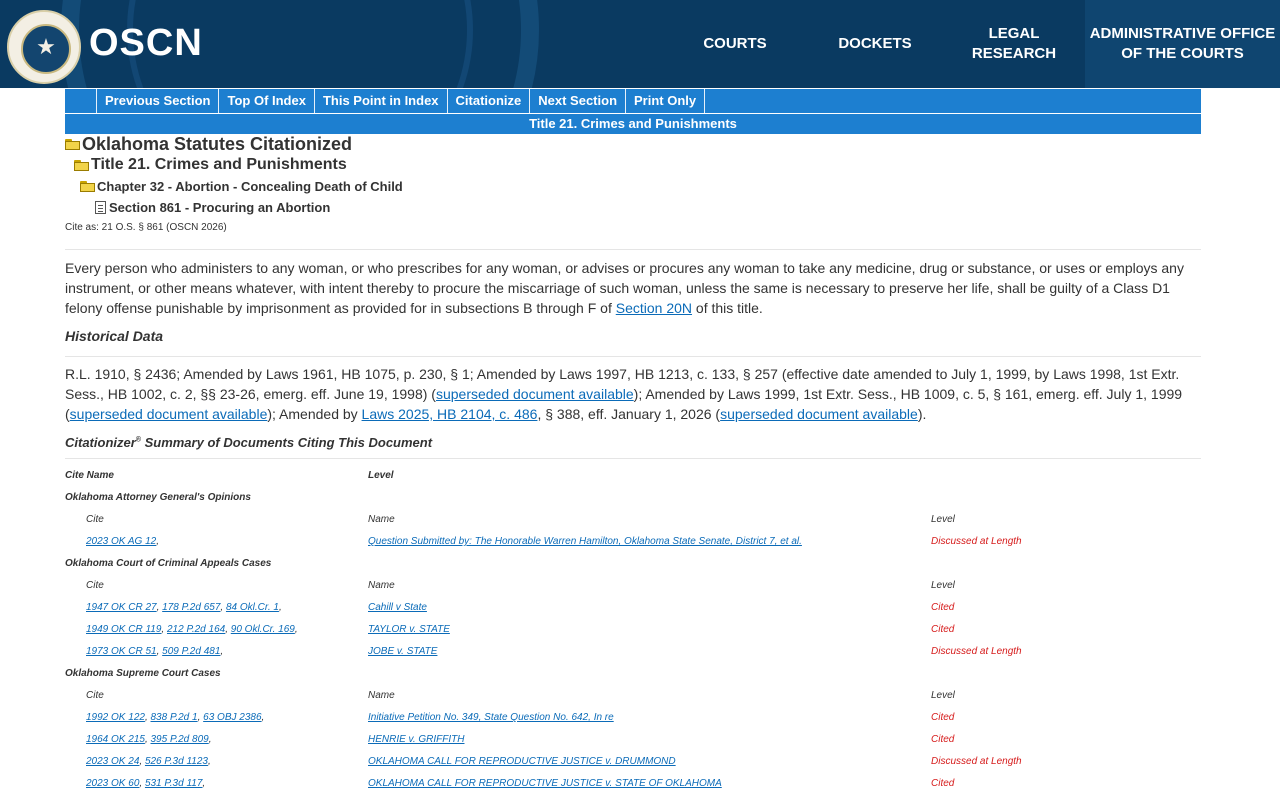 The image size is (1280, 800). What do you see at coordinates (578, 101) in the screenshot?
I see `next-section-button: Next Section` at bounding box center [578, 101].